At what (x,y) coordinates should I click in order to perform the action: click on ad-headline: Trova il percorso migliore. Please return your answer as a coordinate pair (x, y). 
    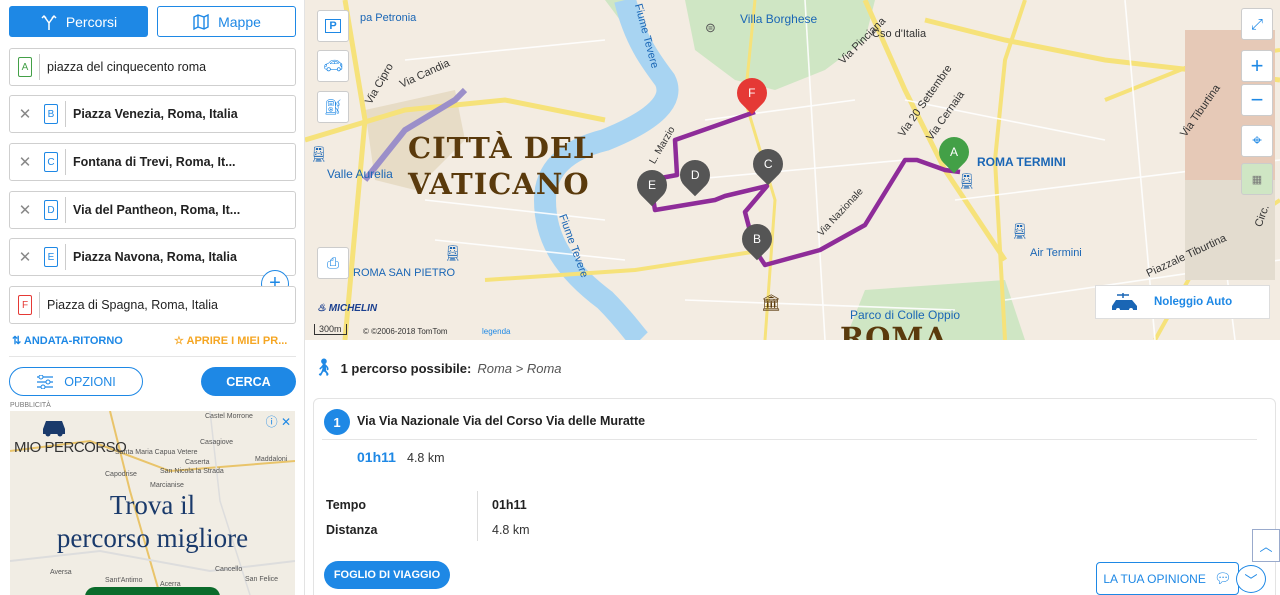
    Looking at the image, I should click on (152, 522).